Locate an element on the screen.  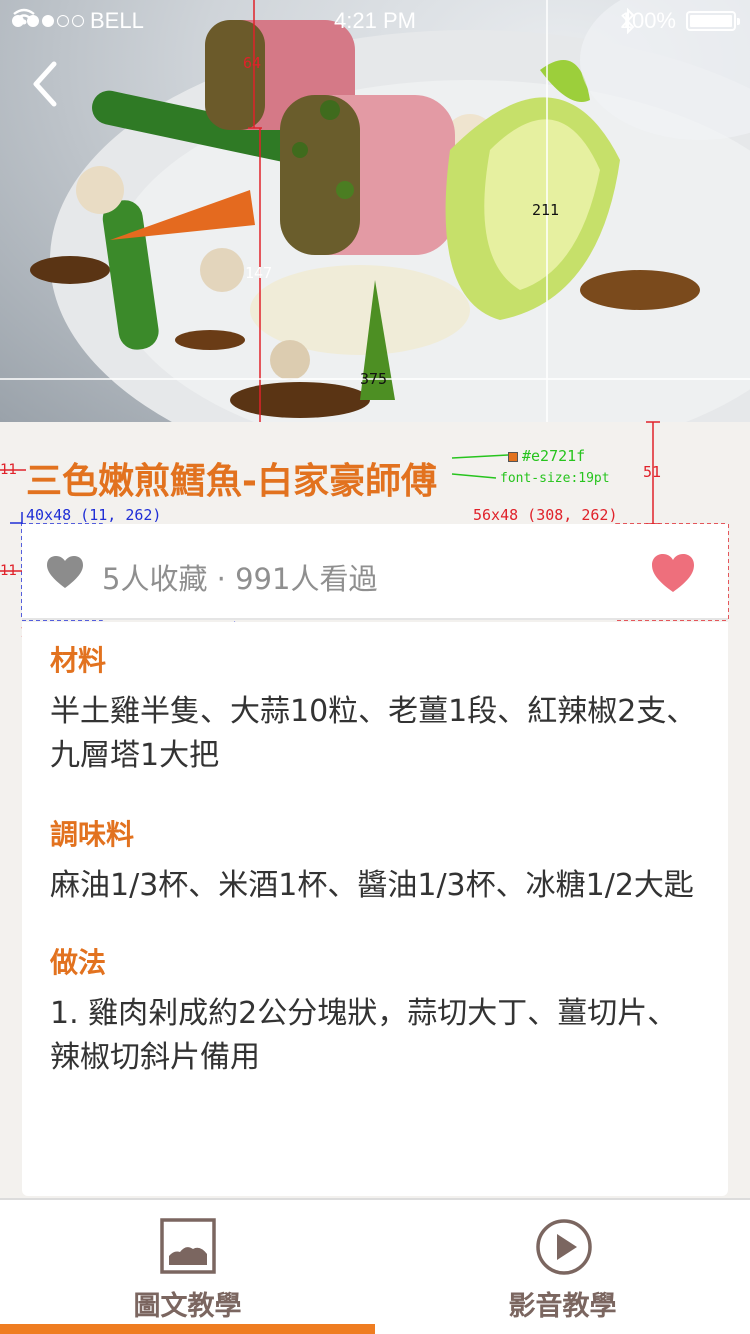
recipe-stats: 5人收藏 · 991人看過 is located at coordinates (240, 579).